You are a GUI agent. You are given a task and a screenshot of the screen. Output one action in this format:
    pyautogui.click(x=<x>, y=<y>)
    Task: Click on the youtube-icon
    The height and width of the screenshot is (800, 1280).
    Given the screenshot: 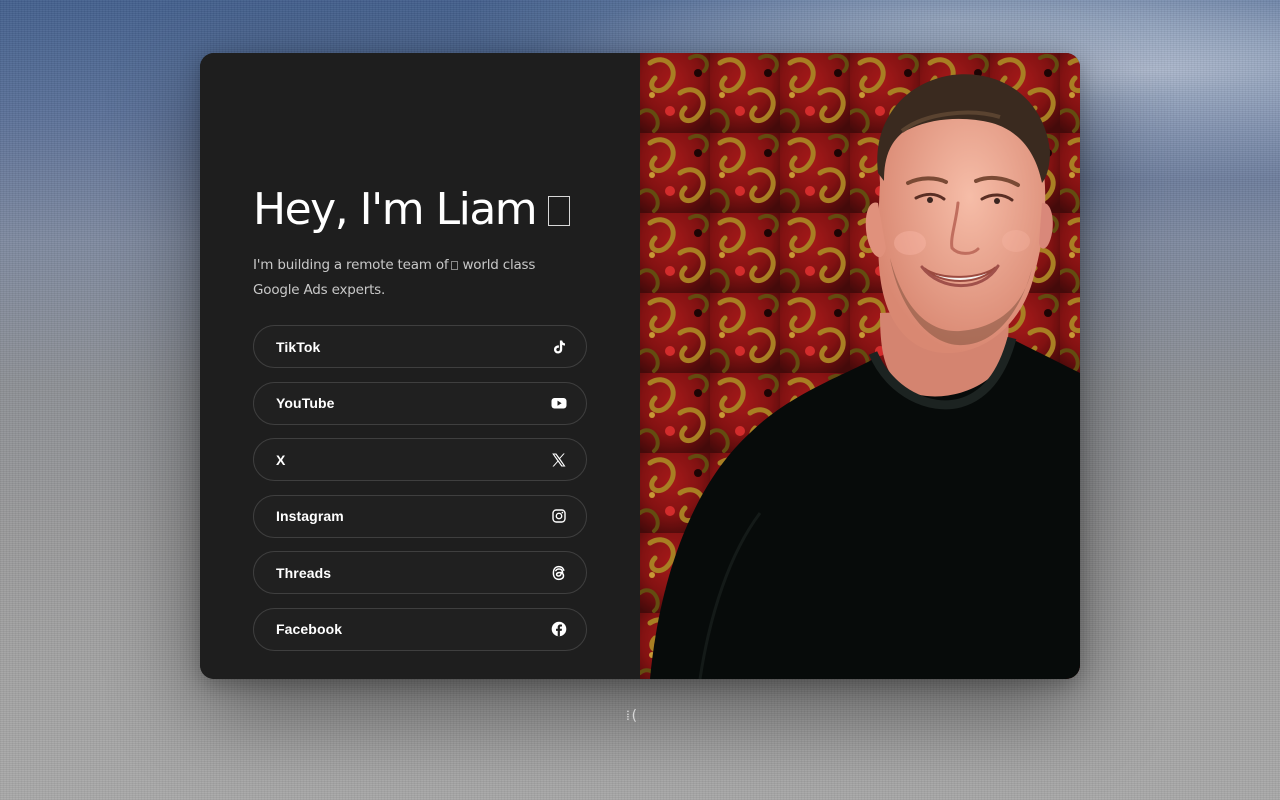 What is the action you would take?
    pyautogui.click(x=559, y=403)
    